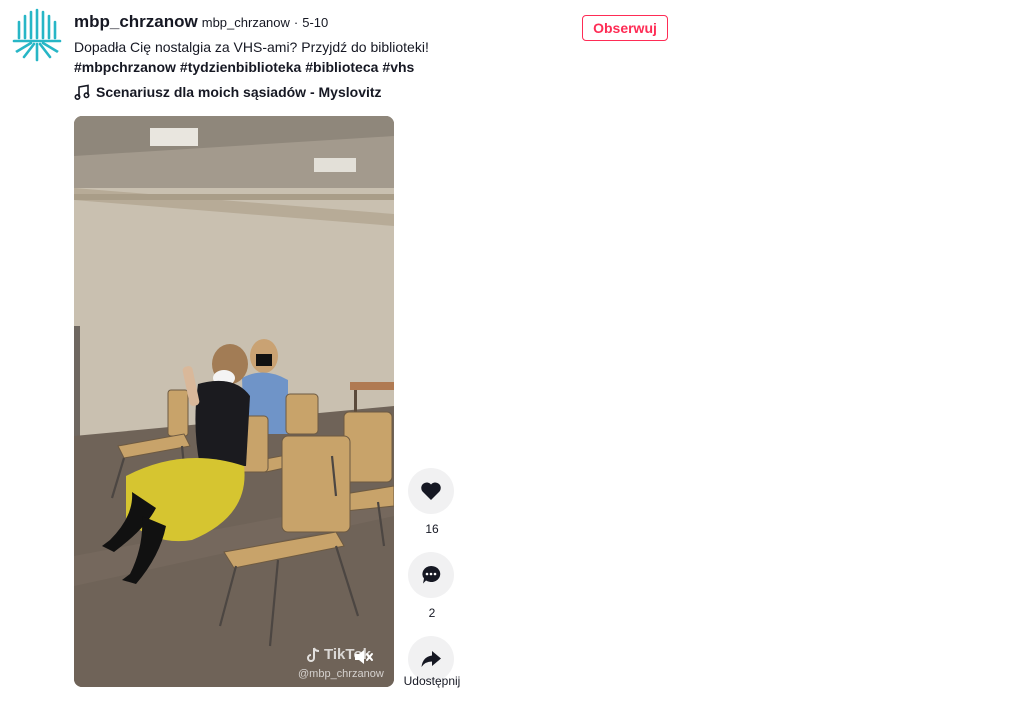 The height and width of the screenshot is (702, 1024). I want to click on author-row: mbp_chrzanow mbp_chrzanow · 5-10, so click(334, 22).